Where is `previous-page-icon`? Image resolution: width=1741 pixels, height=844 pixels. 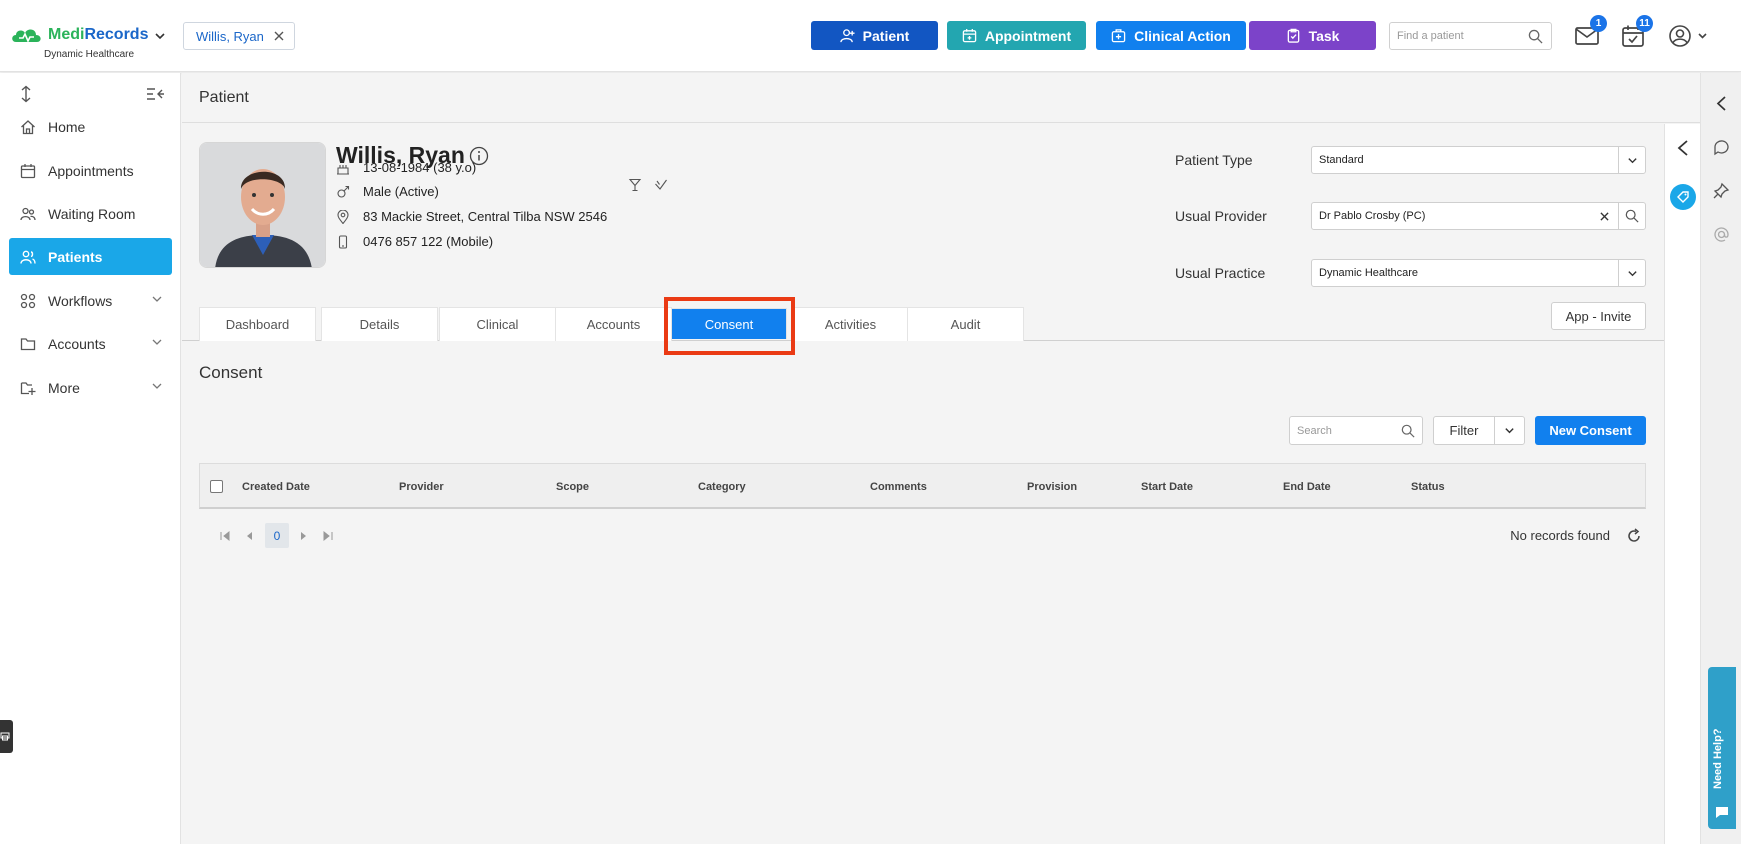
previous-page-icon is located at coordinates (250, 536).